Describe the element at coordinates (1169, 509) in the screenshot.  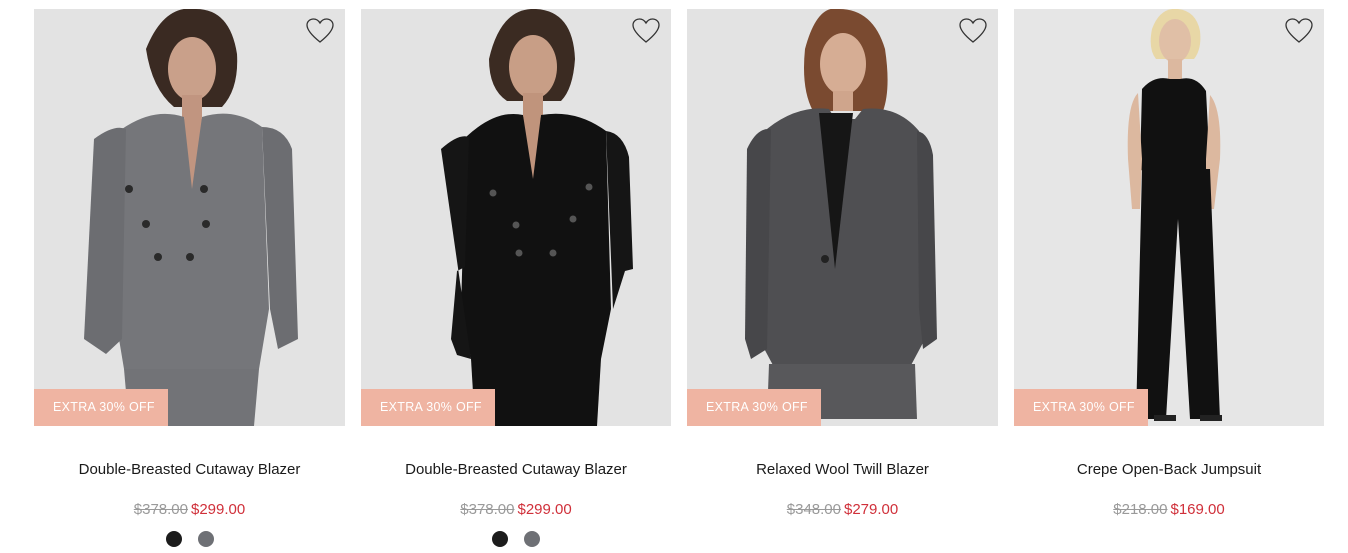
I see `product-price: $218.00 $169.00` at that location.